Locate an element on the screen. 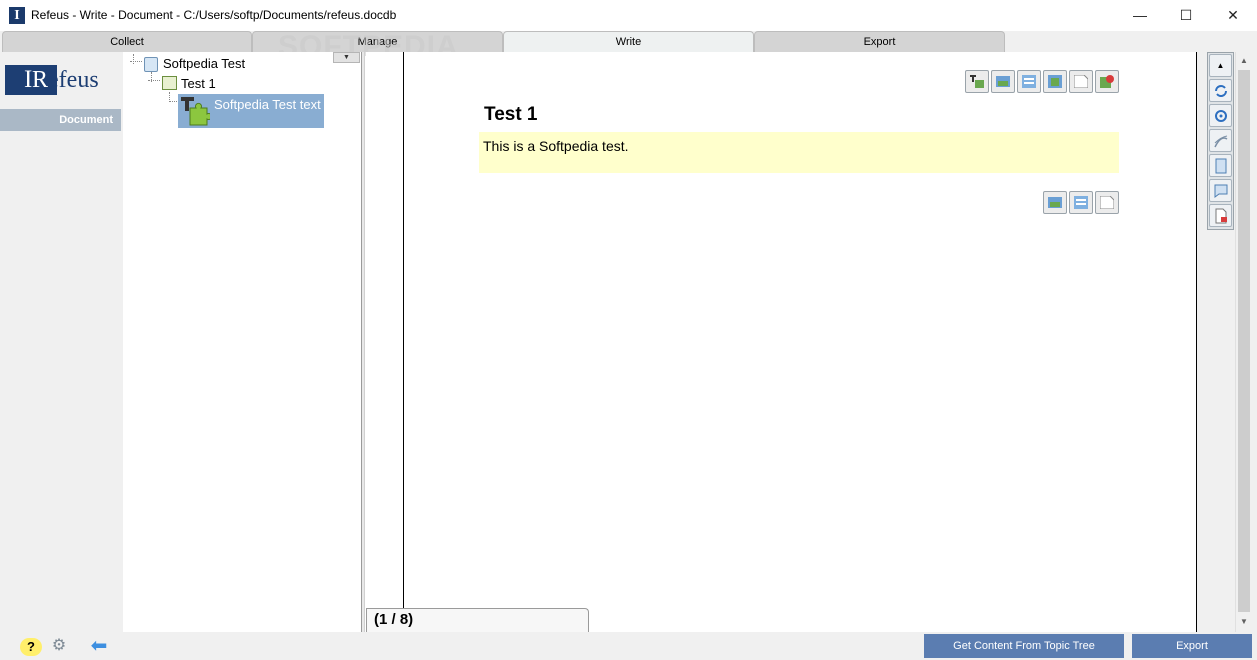 The image size is (1257, 660). right-tool-strip: ▲ ▲ ▼ is located at coordinates (1227, 342).